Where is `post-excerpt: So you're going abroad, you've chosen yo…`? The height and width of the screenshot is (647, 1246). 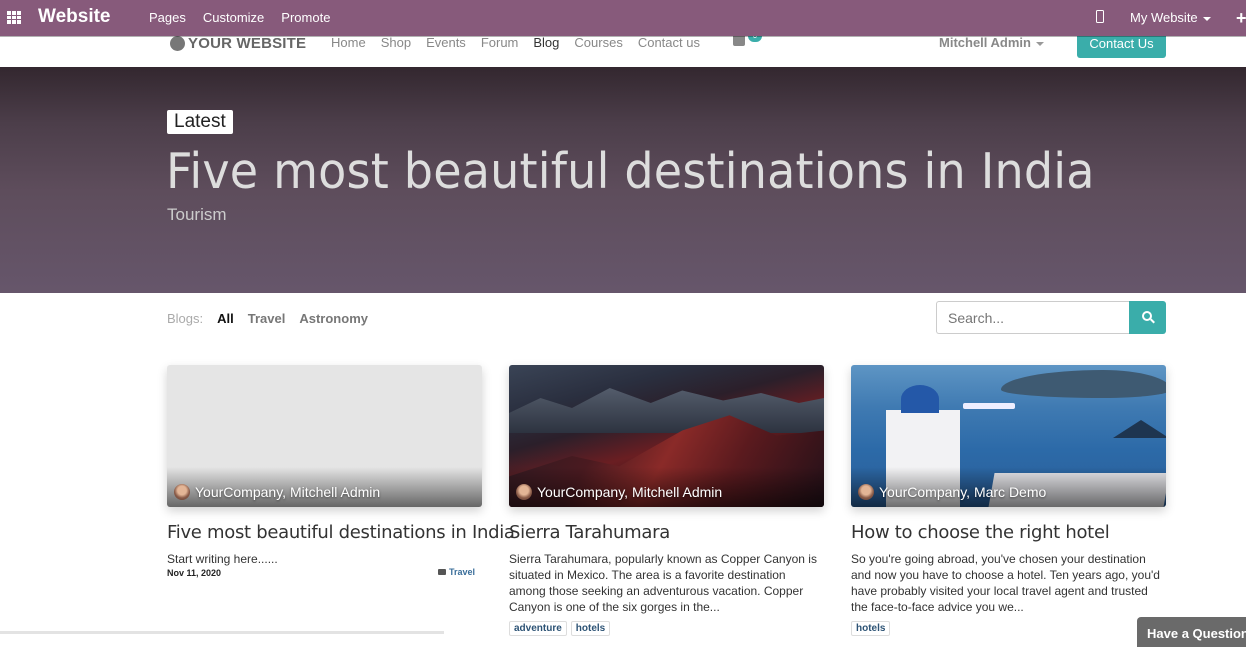
post-excerpt: So you're going abroad, you've chosen yo… is located at coordinates (1005, 583).